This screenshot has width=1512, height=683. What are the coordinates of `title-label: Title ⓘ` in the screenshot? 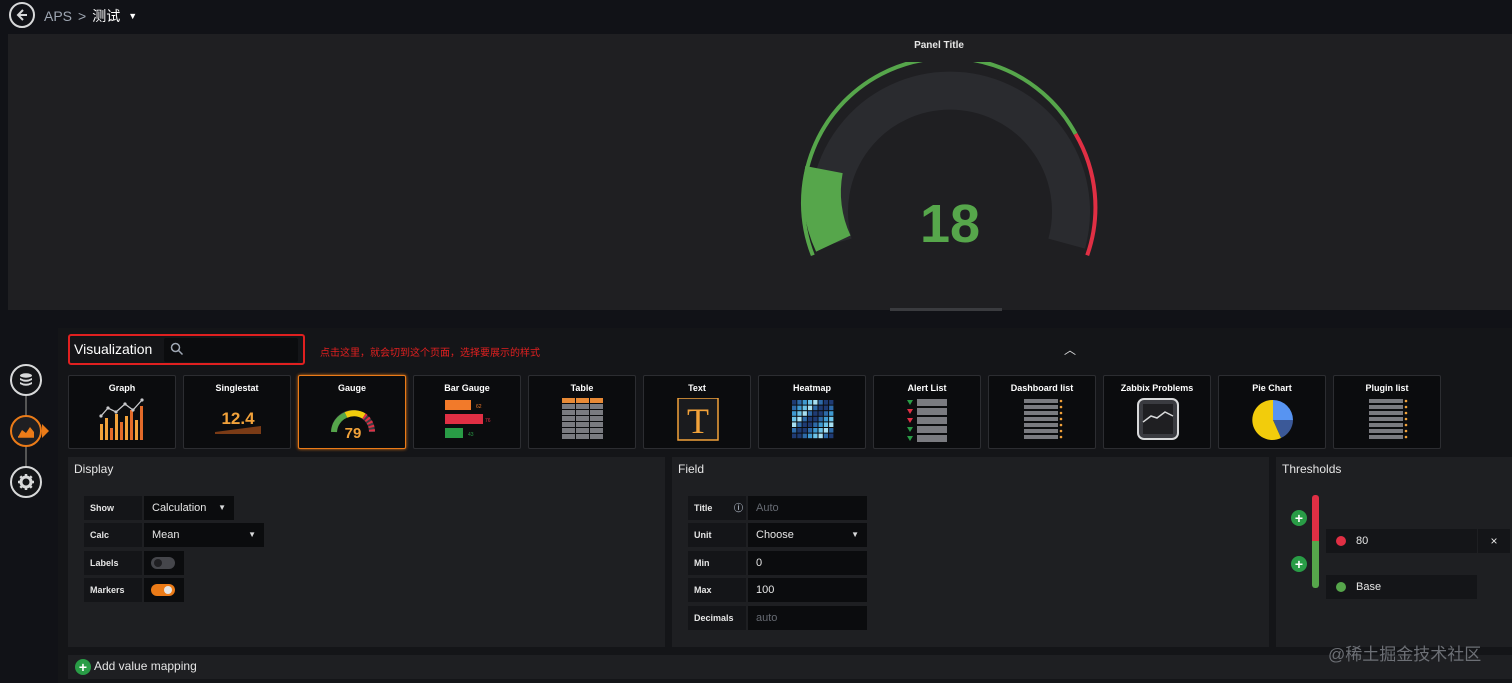 It's located at (717, 508).